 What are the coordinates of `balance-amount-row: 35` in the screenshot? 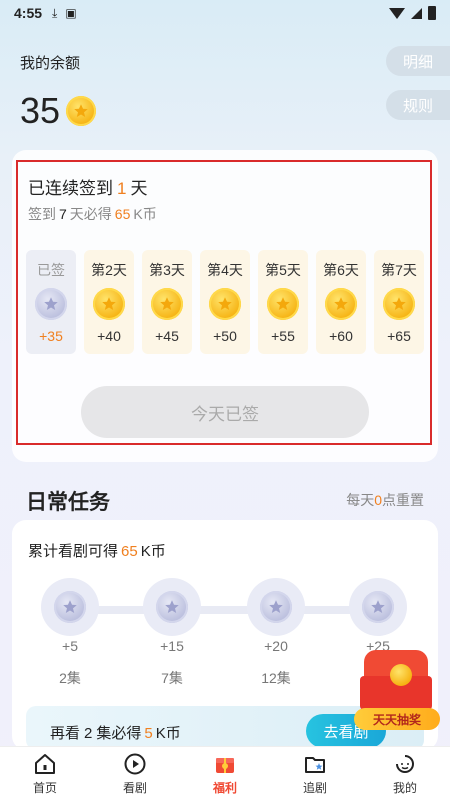 It's located at (58, 111).